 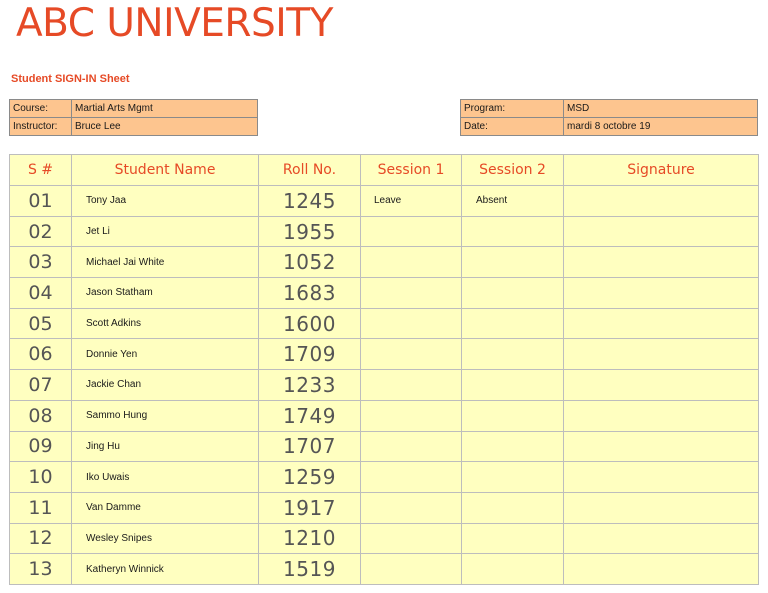 I want to click on program-value: MSD, so click(x=660, y=108).